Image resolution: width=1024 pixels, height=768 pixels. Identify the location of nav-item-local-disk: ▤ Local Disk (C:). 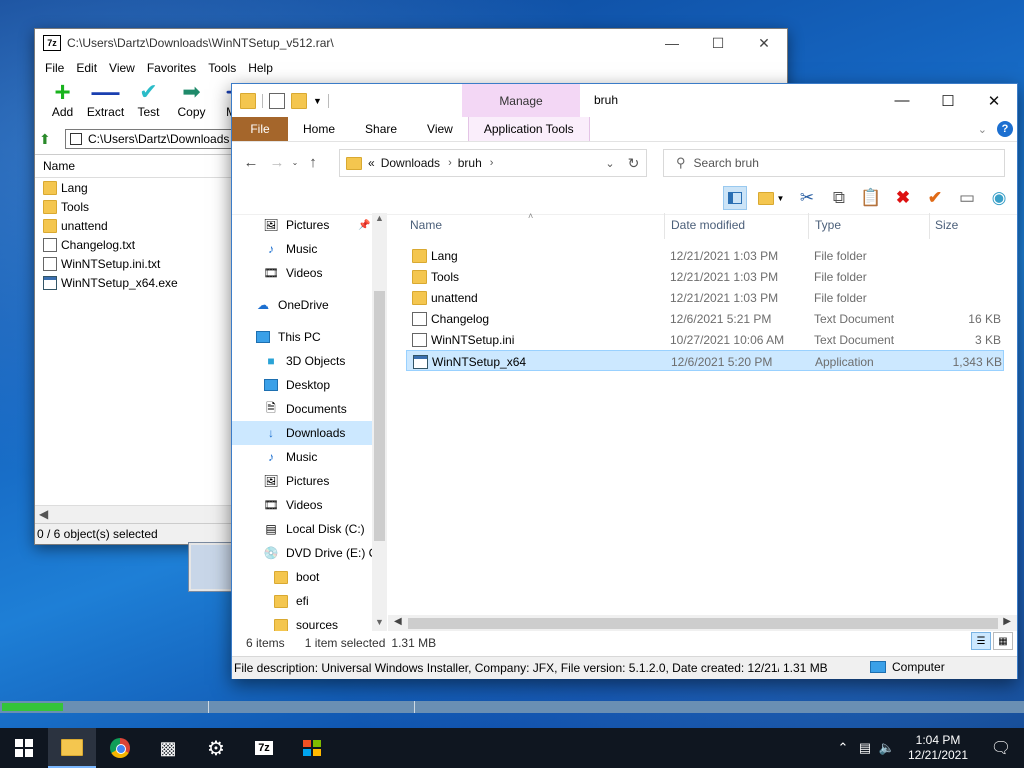
(302, 529).